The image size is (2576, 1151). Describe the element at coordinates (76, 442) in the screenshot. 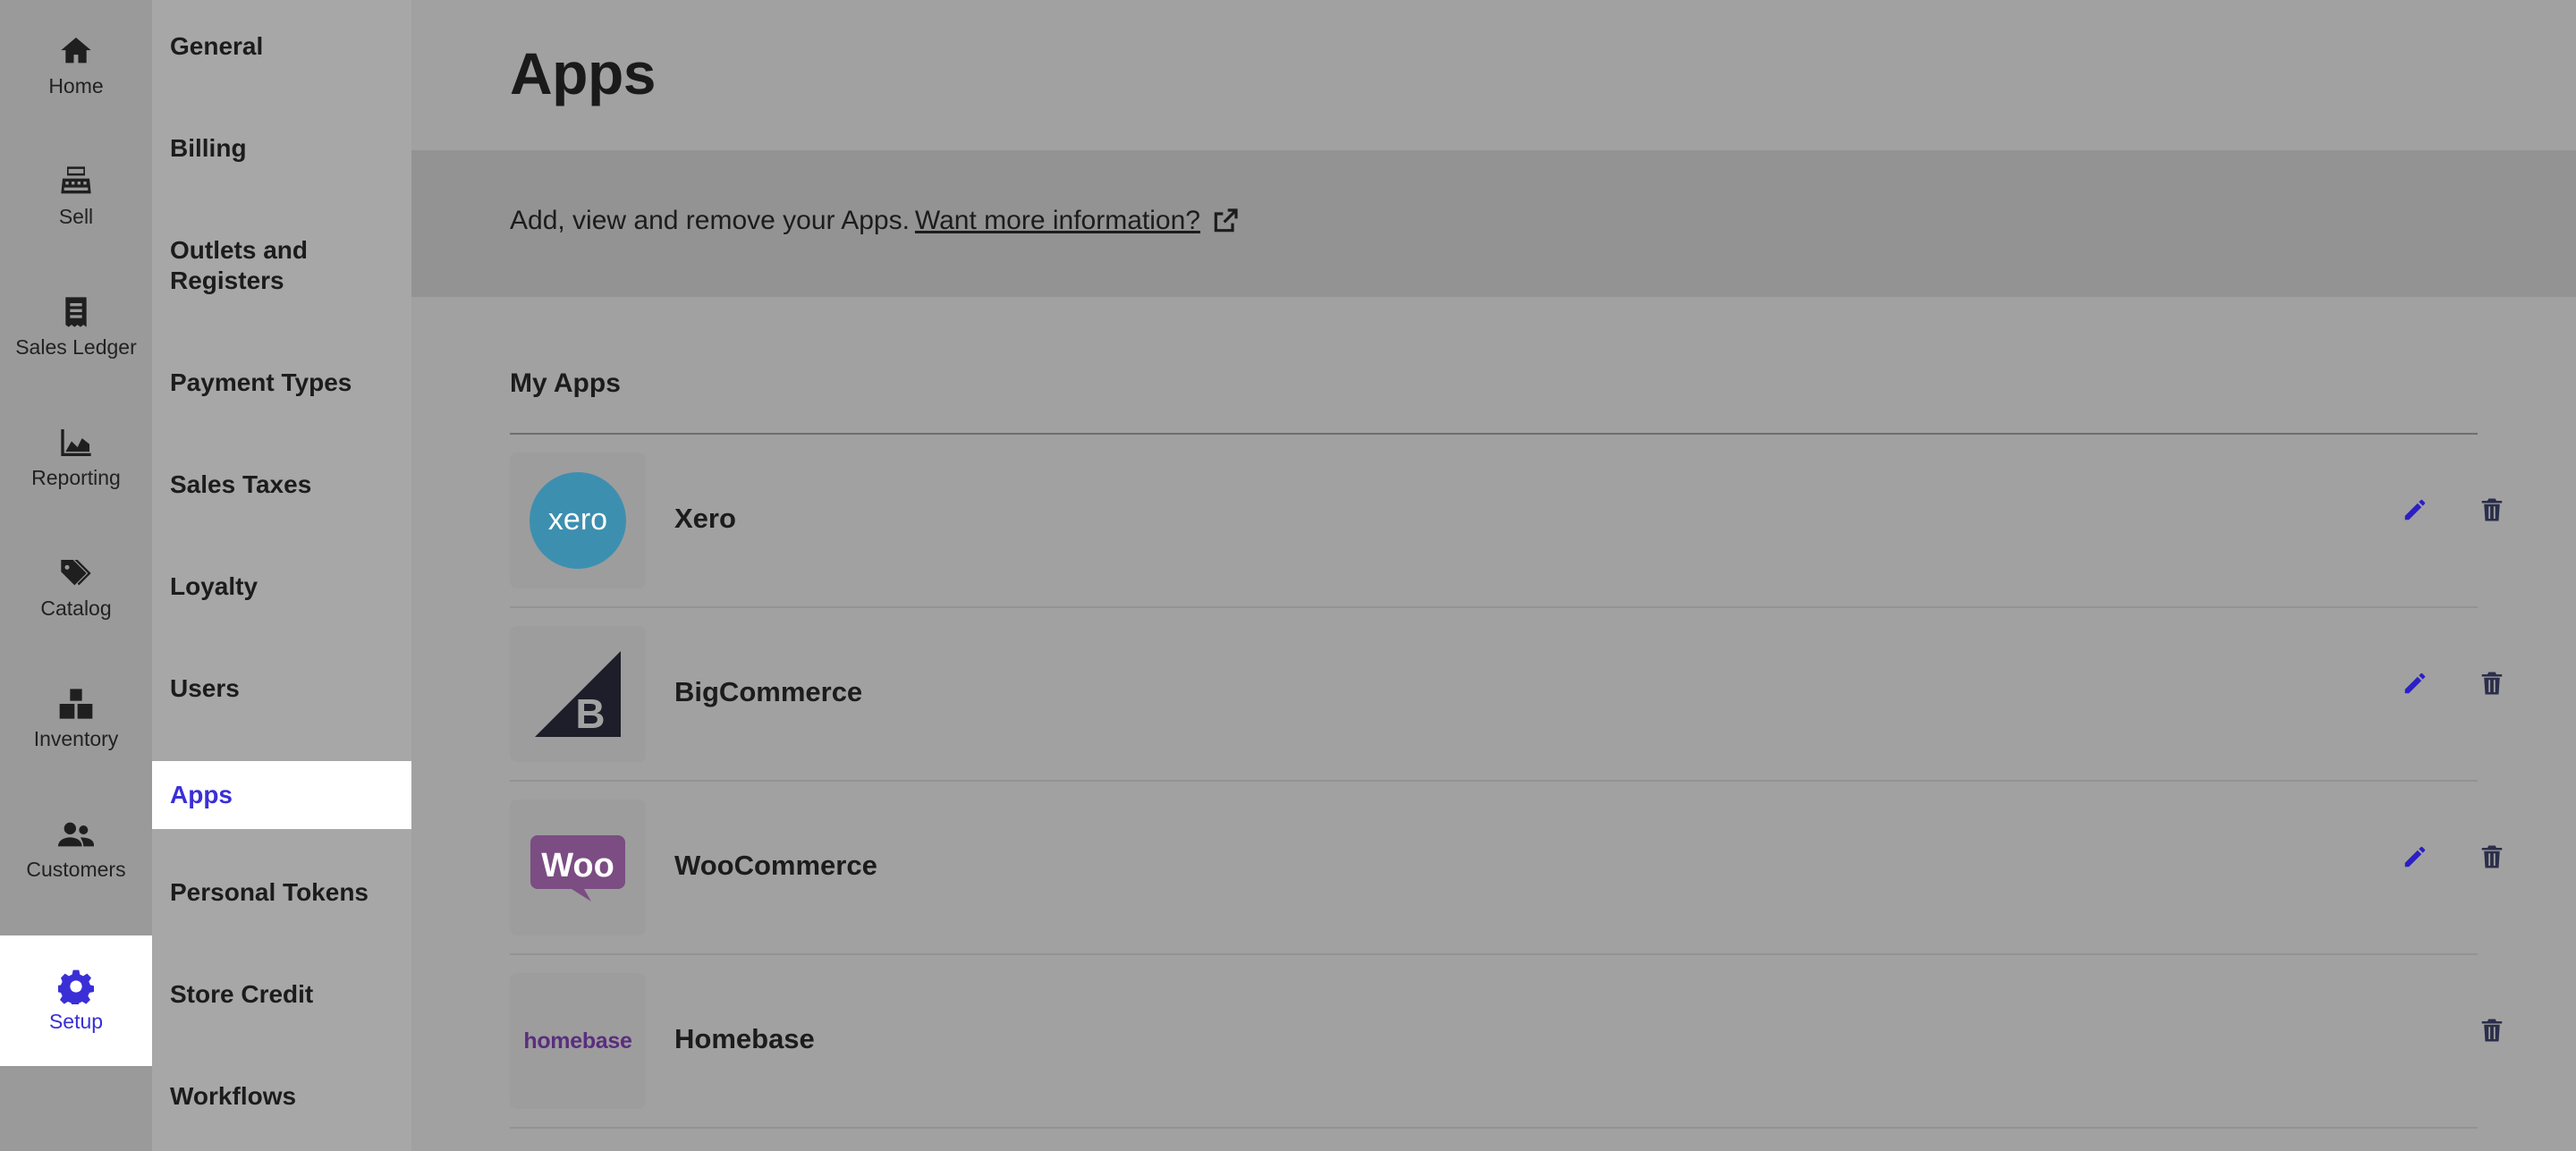

I see `area-chart-icon` at that location.